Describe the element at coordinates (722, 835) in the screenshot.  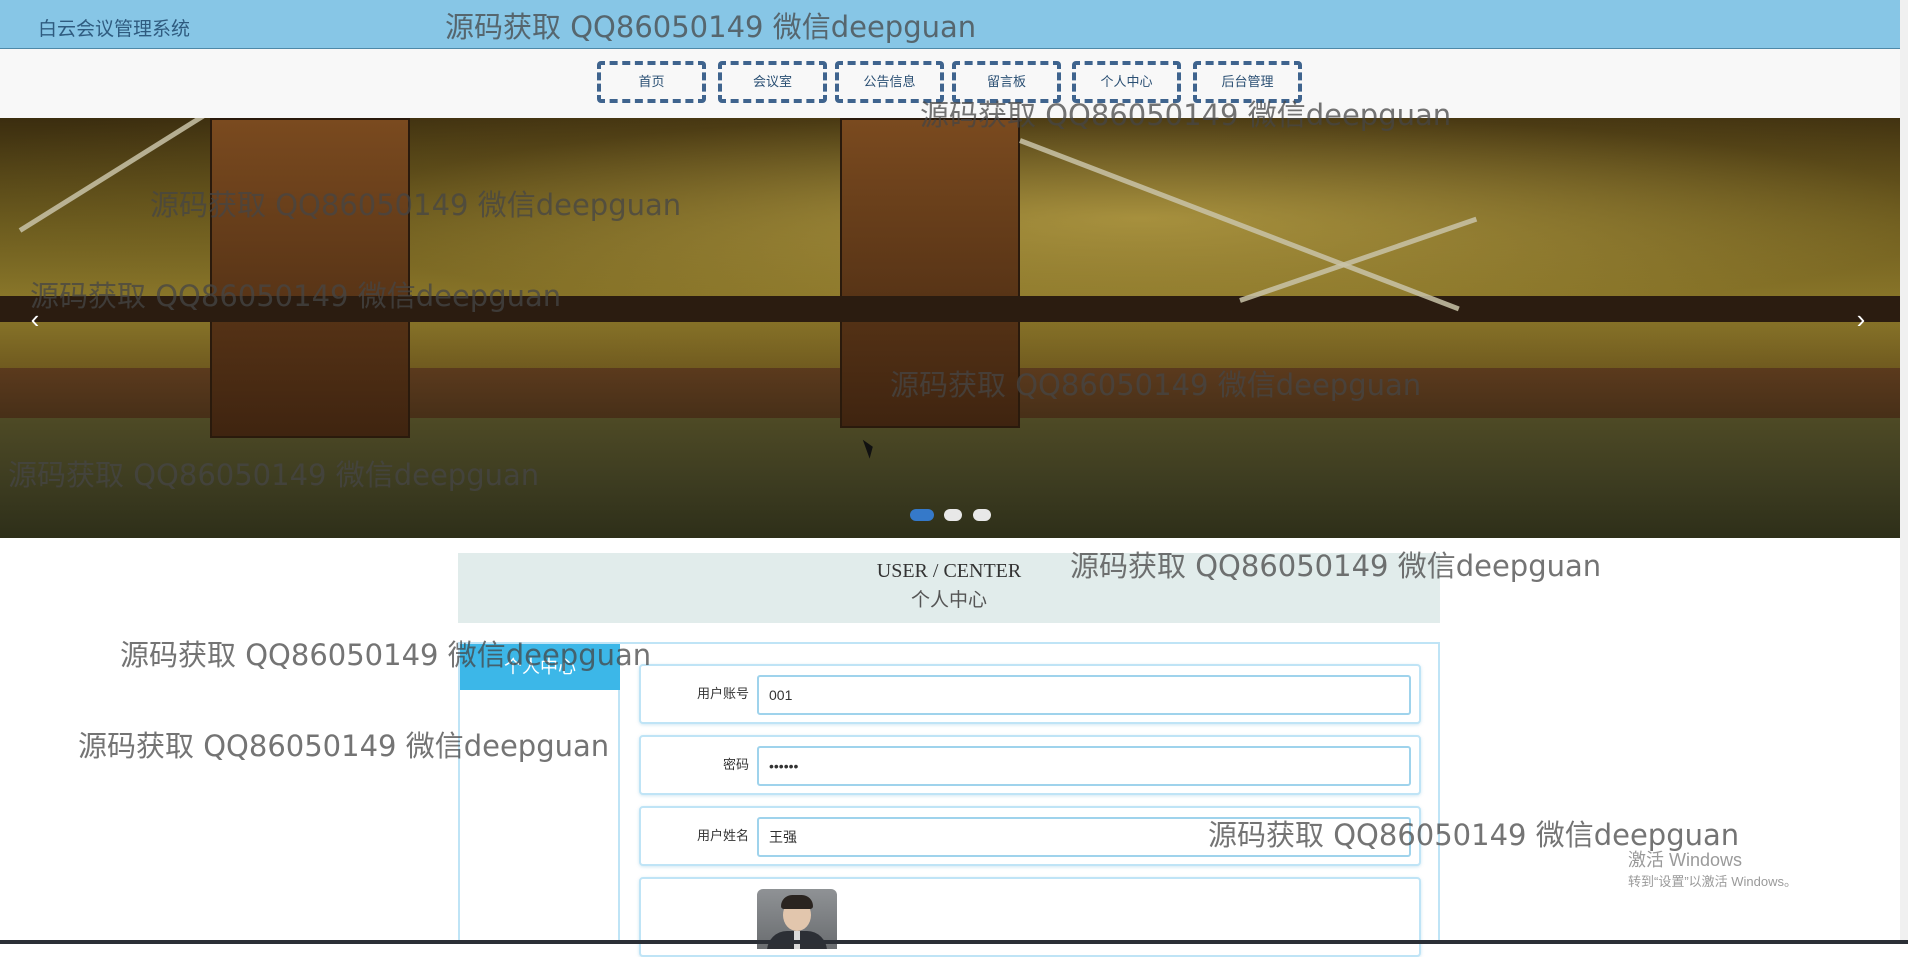
I see `name-label: 用户姓名` at that location.